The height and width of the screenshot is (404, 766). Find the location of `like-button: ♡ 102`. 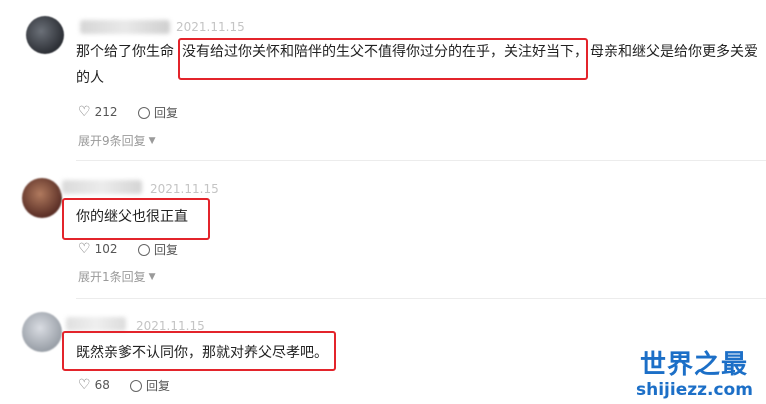

like-button: ♡ 102 is located at coordinates (97, 249).